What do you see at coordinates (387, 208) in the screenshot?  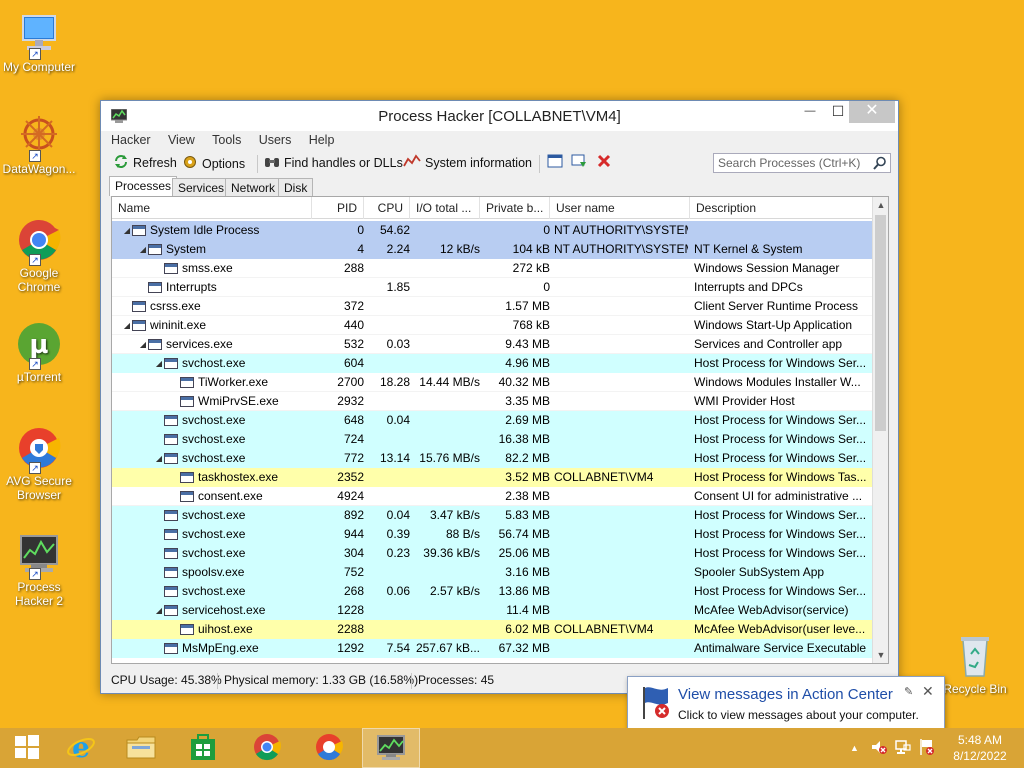 I see `column-header-cpu: CPU` at bounding box center [387, 208].